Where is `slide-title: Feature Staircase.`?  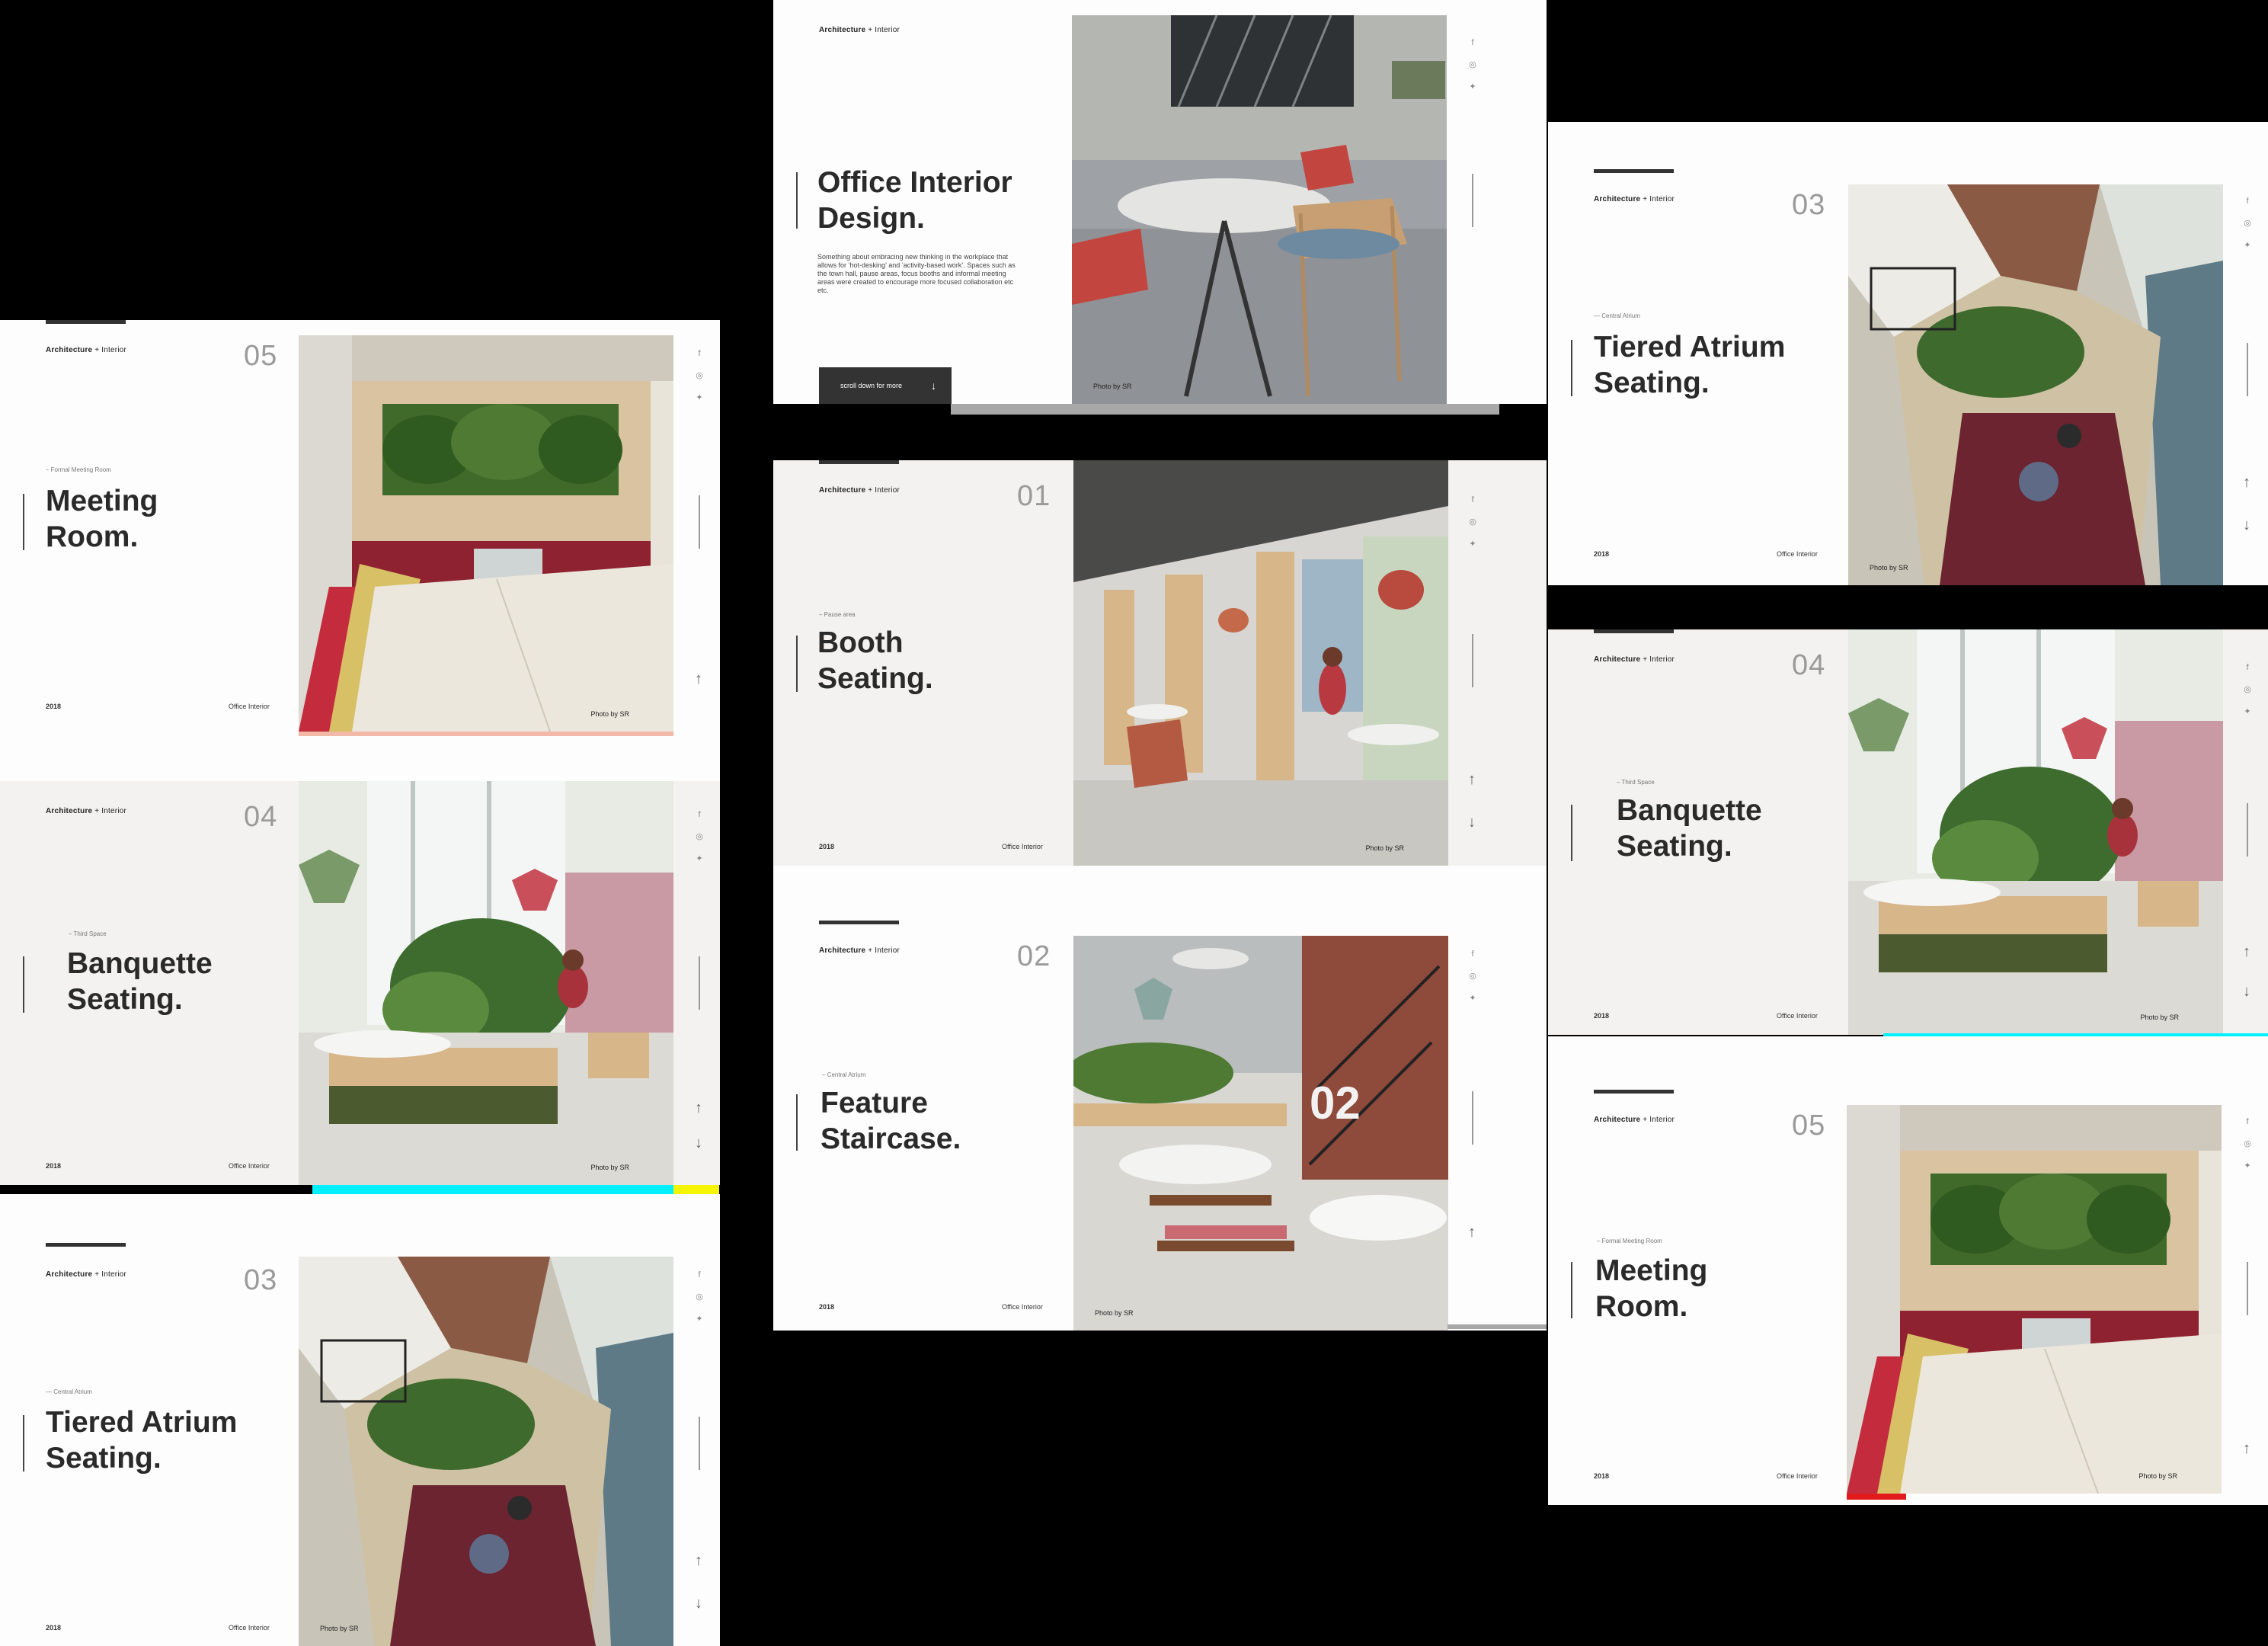
slide-title: Feature Staircase. is located at coordinates (891, 1121).